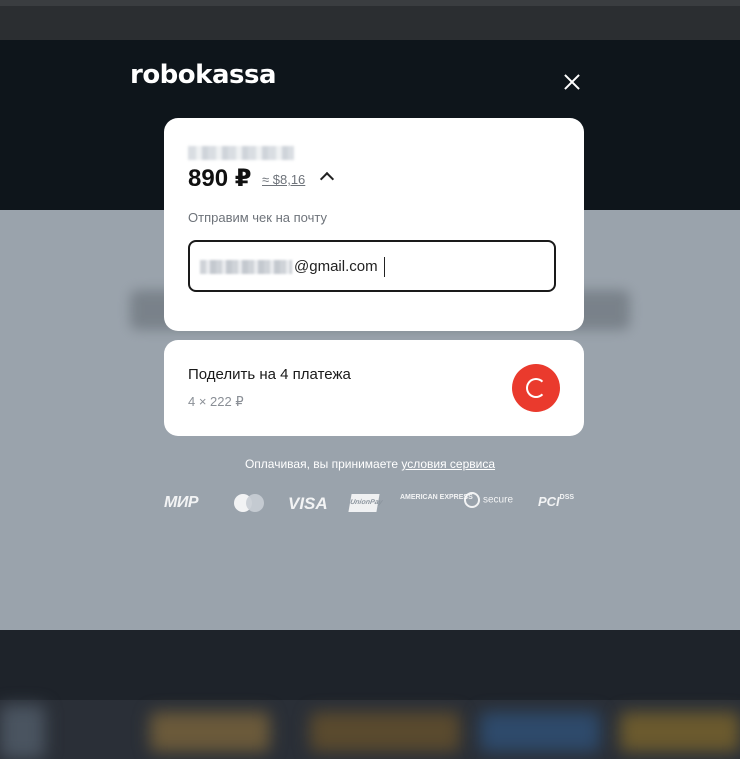  I want to click on split-payment-card: Поделить на 4 платежа 4 × 222 ₽, so click(374, 388).